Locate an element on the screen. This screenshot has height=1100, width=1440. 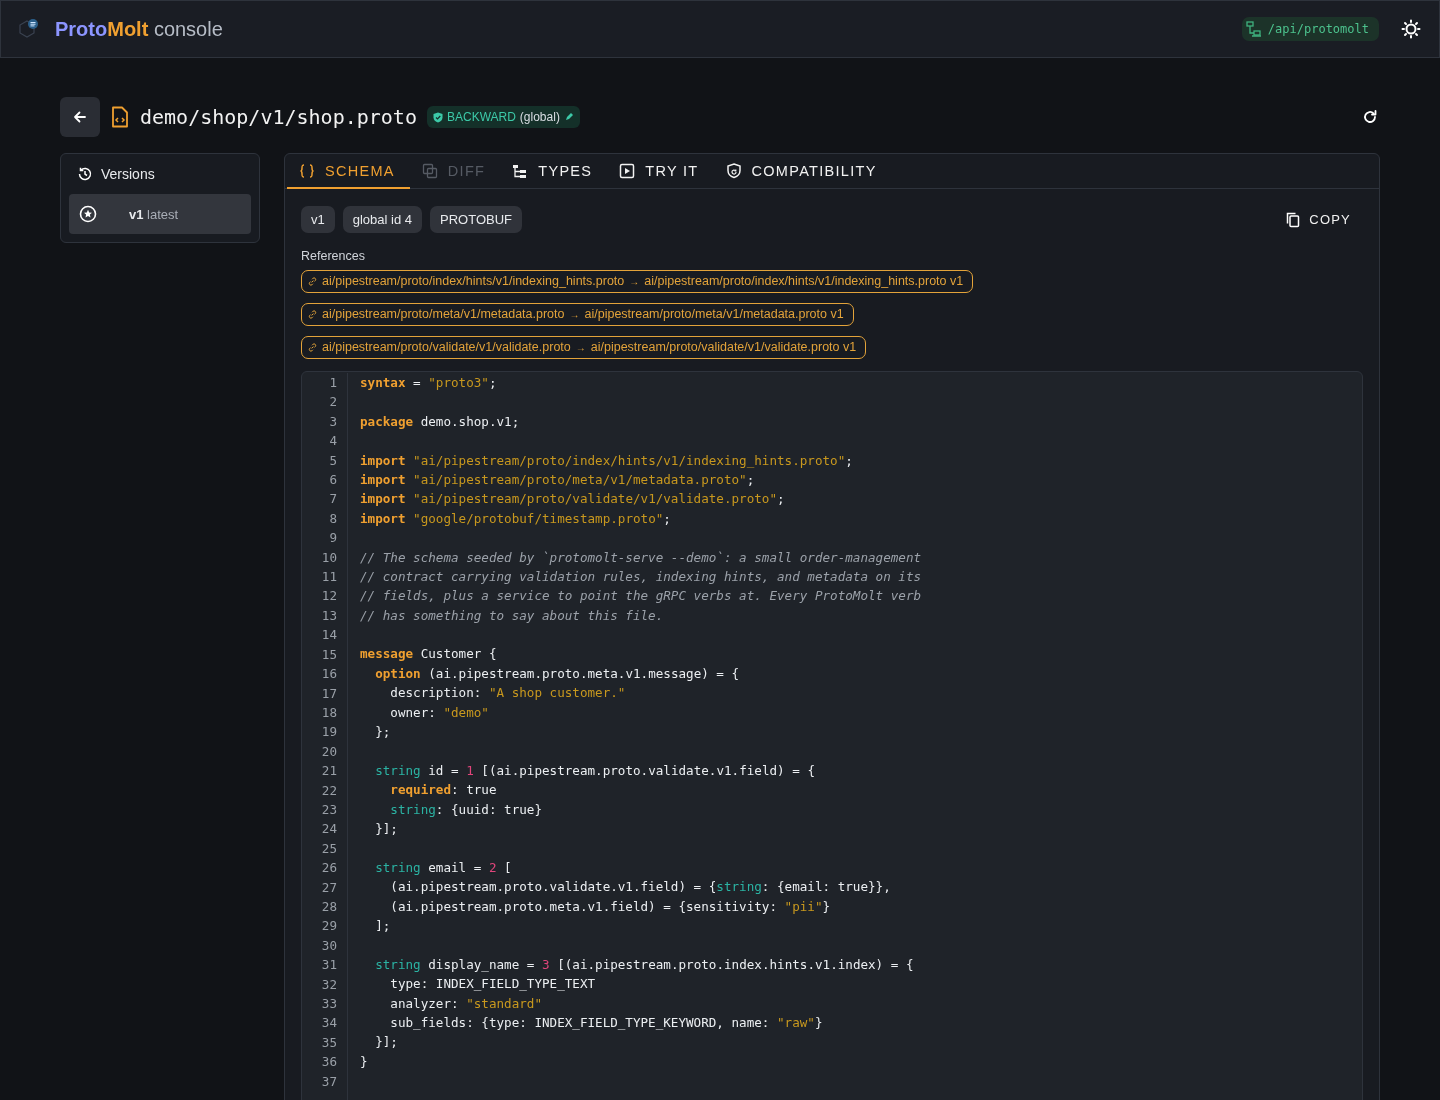
line-number: 8 is located at coordinates (333, 518).